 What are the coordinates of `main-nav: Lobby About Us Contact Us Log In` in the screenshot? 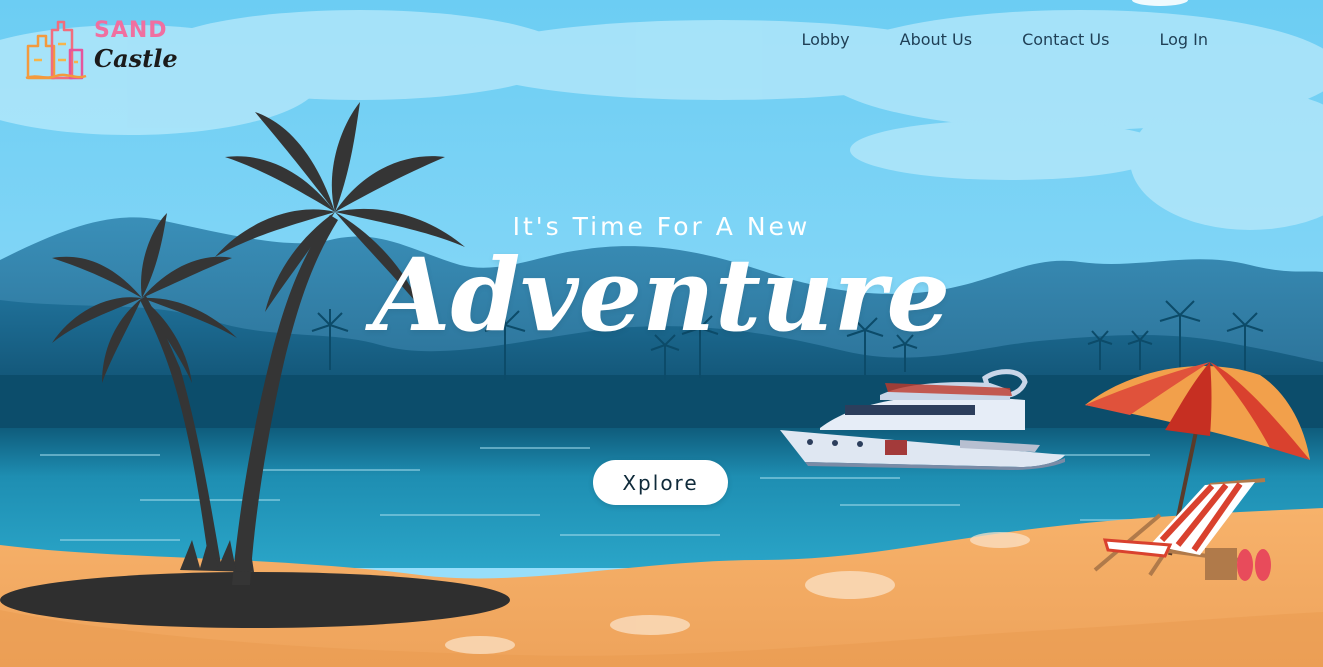 It's located at (1004, 39).